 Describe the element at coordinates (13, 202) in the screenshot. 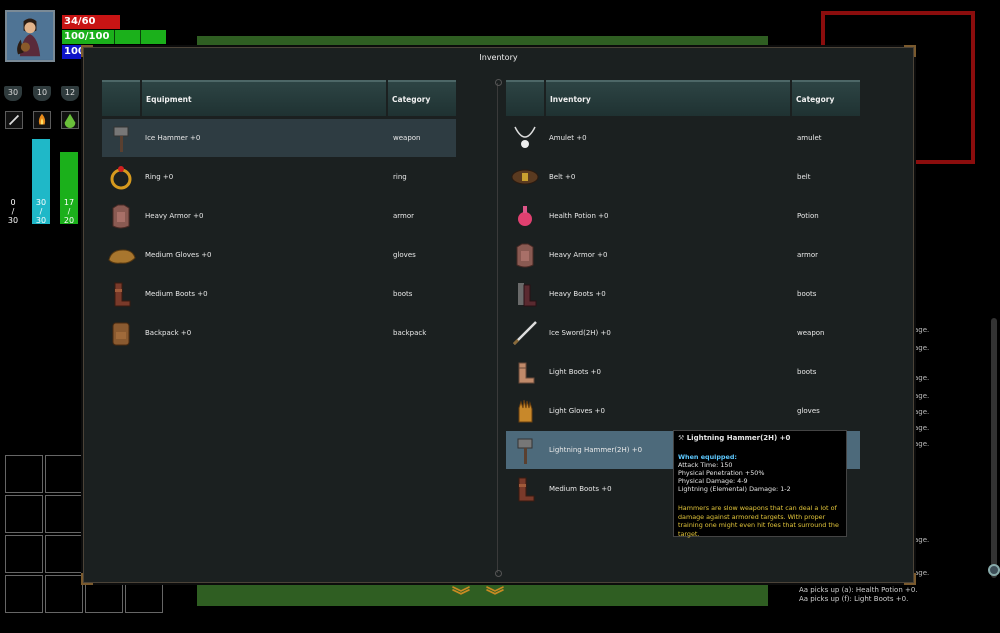

I see `resource-bar-value: 0` at that location.